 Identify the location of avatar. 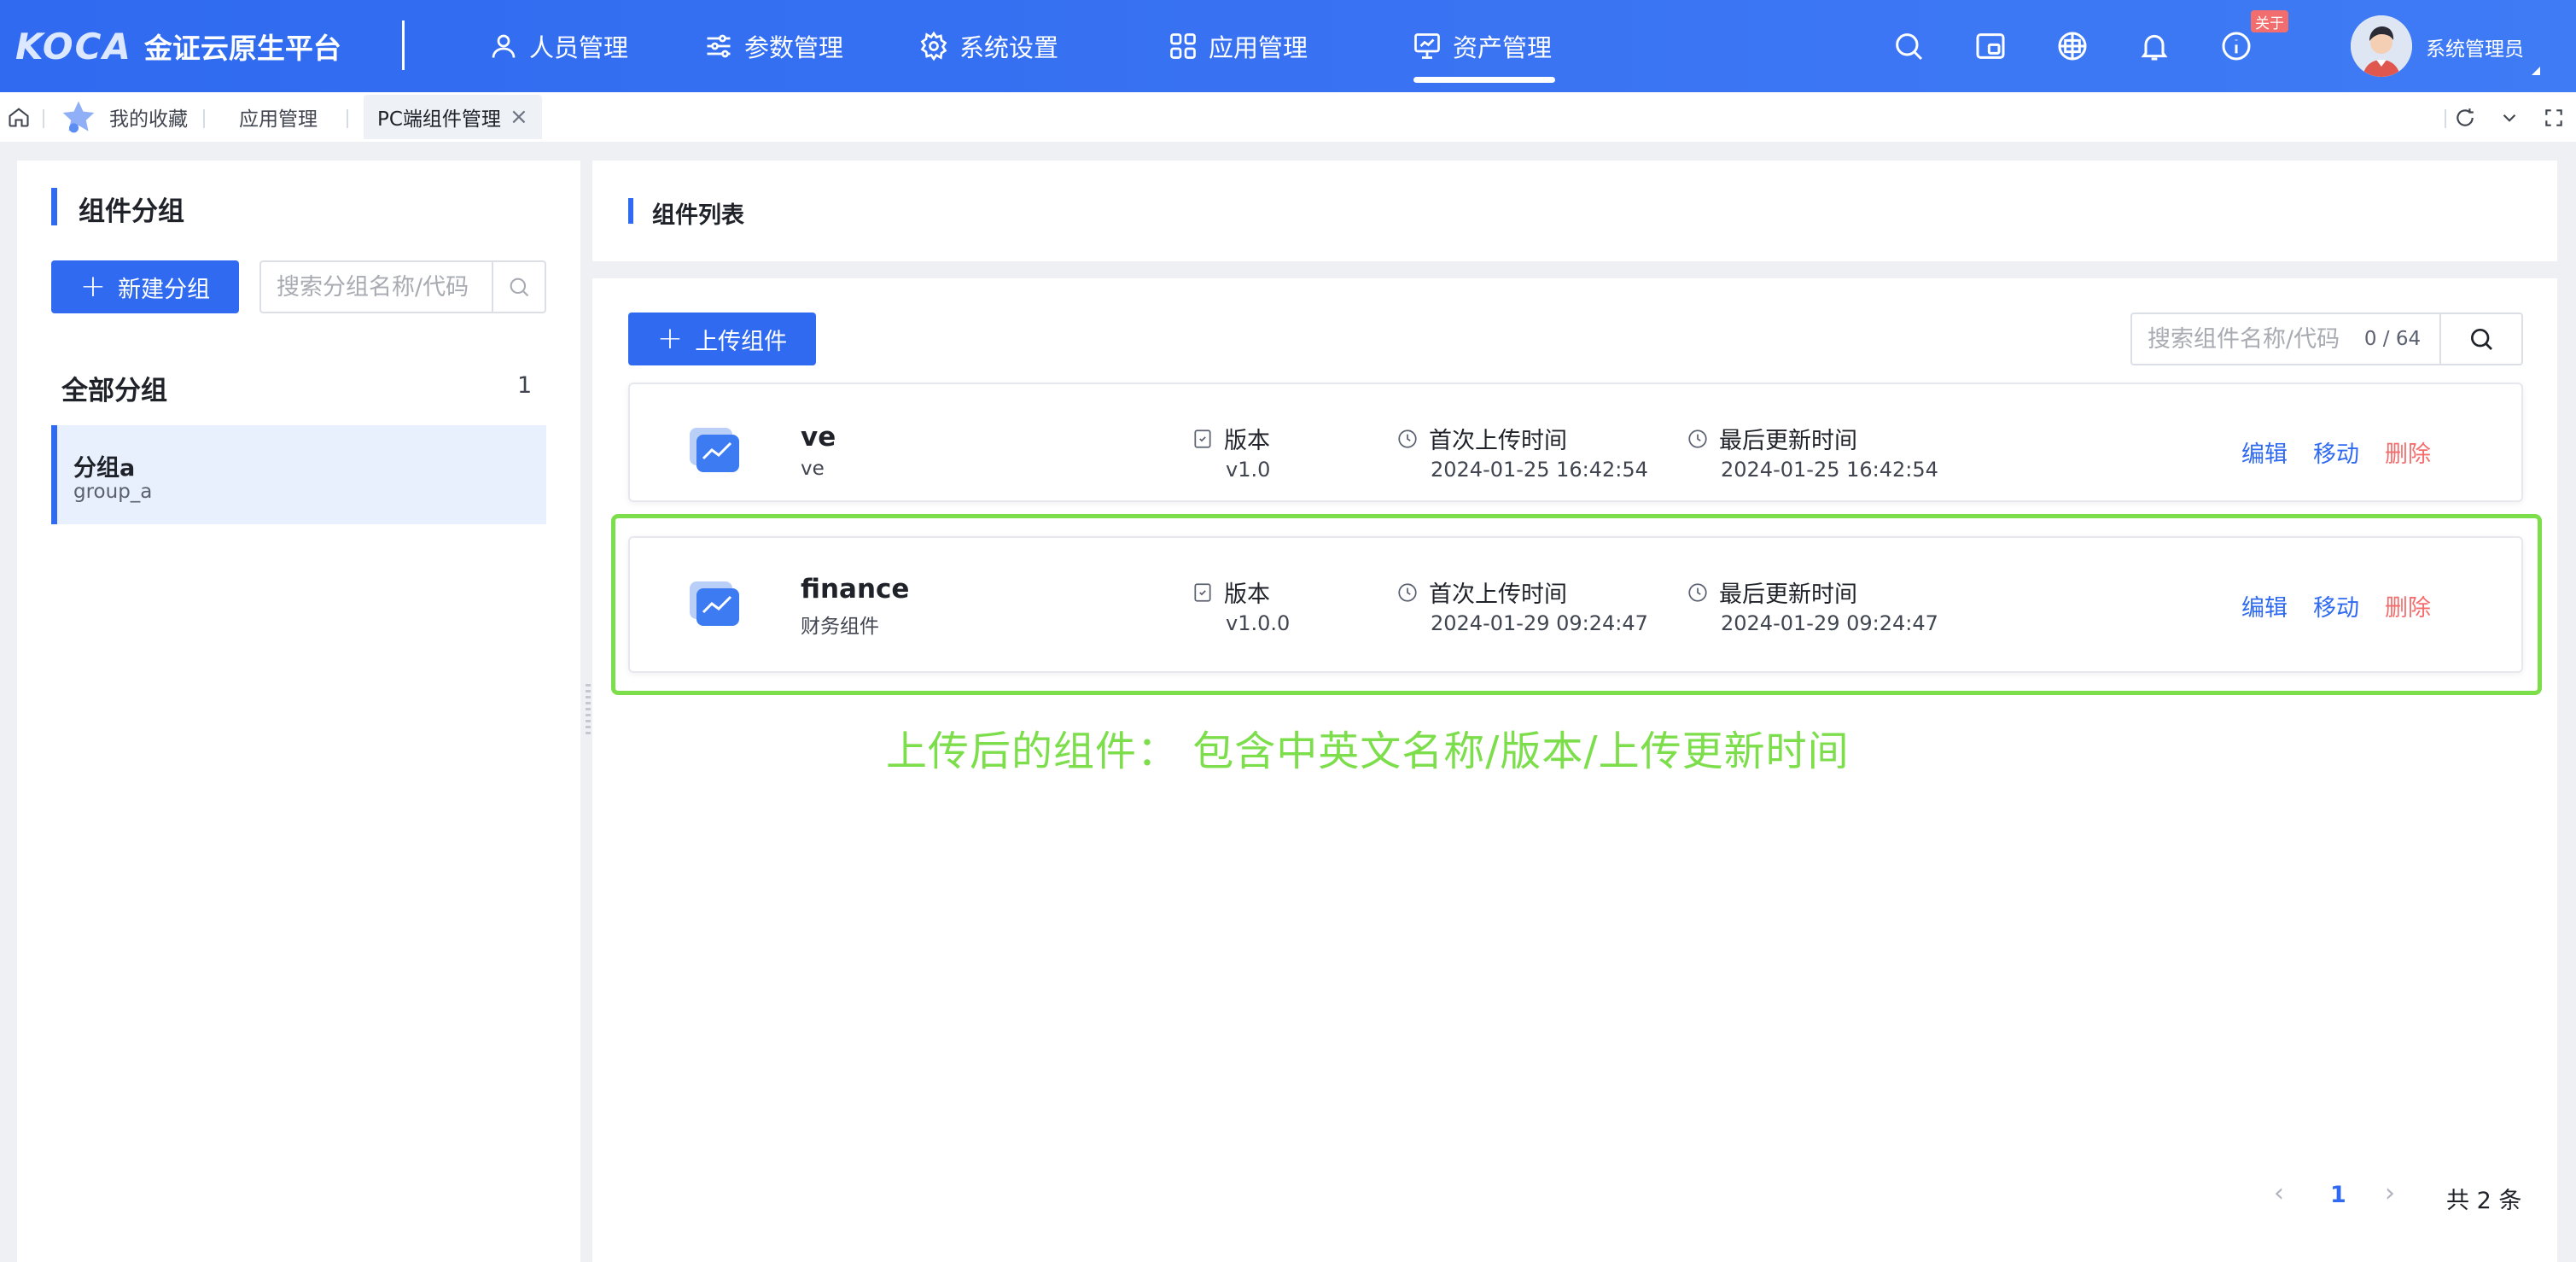
(2381, 46).